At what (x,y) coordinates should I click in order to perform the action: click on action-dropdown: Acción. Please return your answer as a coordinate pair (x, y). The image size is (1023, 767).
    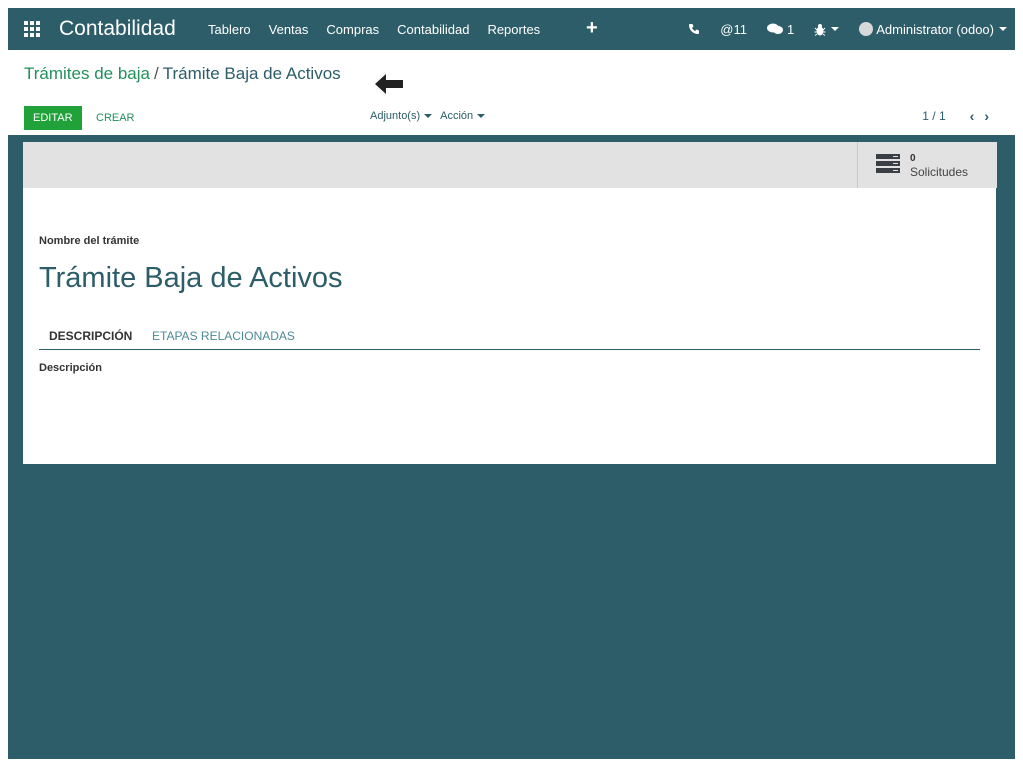
    Looking at the image, I should click on (463, 116).